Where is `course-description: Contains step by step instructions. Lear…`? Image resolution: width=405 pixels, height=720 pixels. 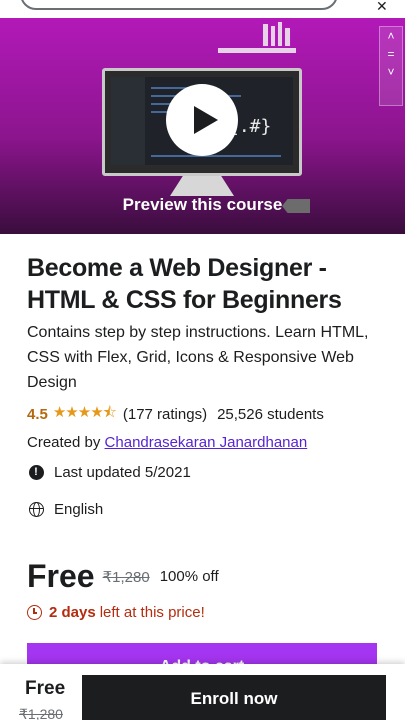 course-description: Contains step by step instructions. Lear… is located at coordinates (198, 357).